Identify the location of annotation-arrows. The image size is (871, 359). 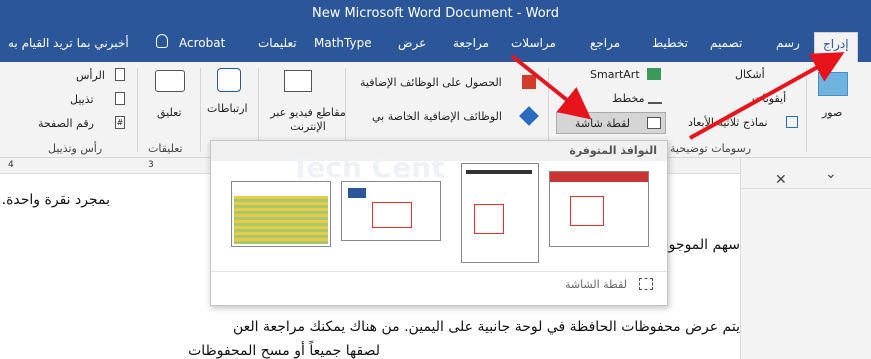
(677, 96).